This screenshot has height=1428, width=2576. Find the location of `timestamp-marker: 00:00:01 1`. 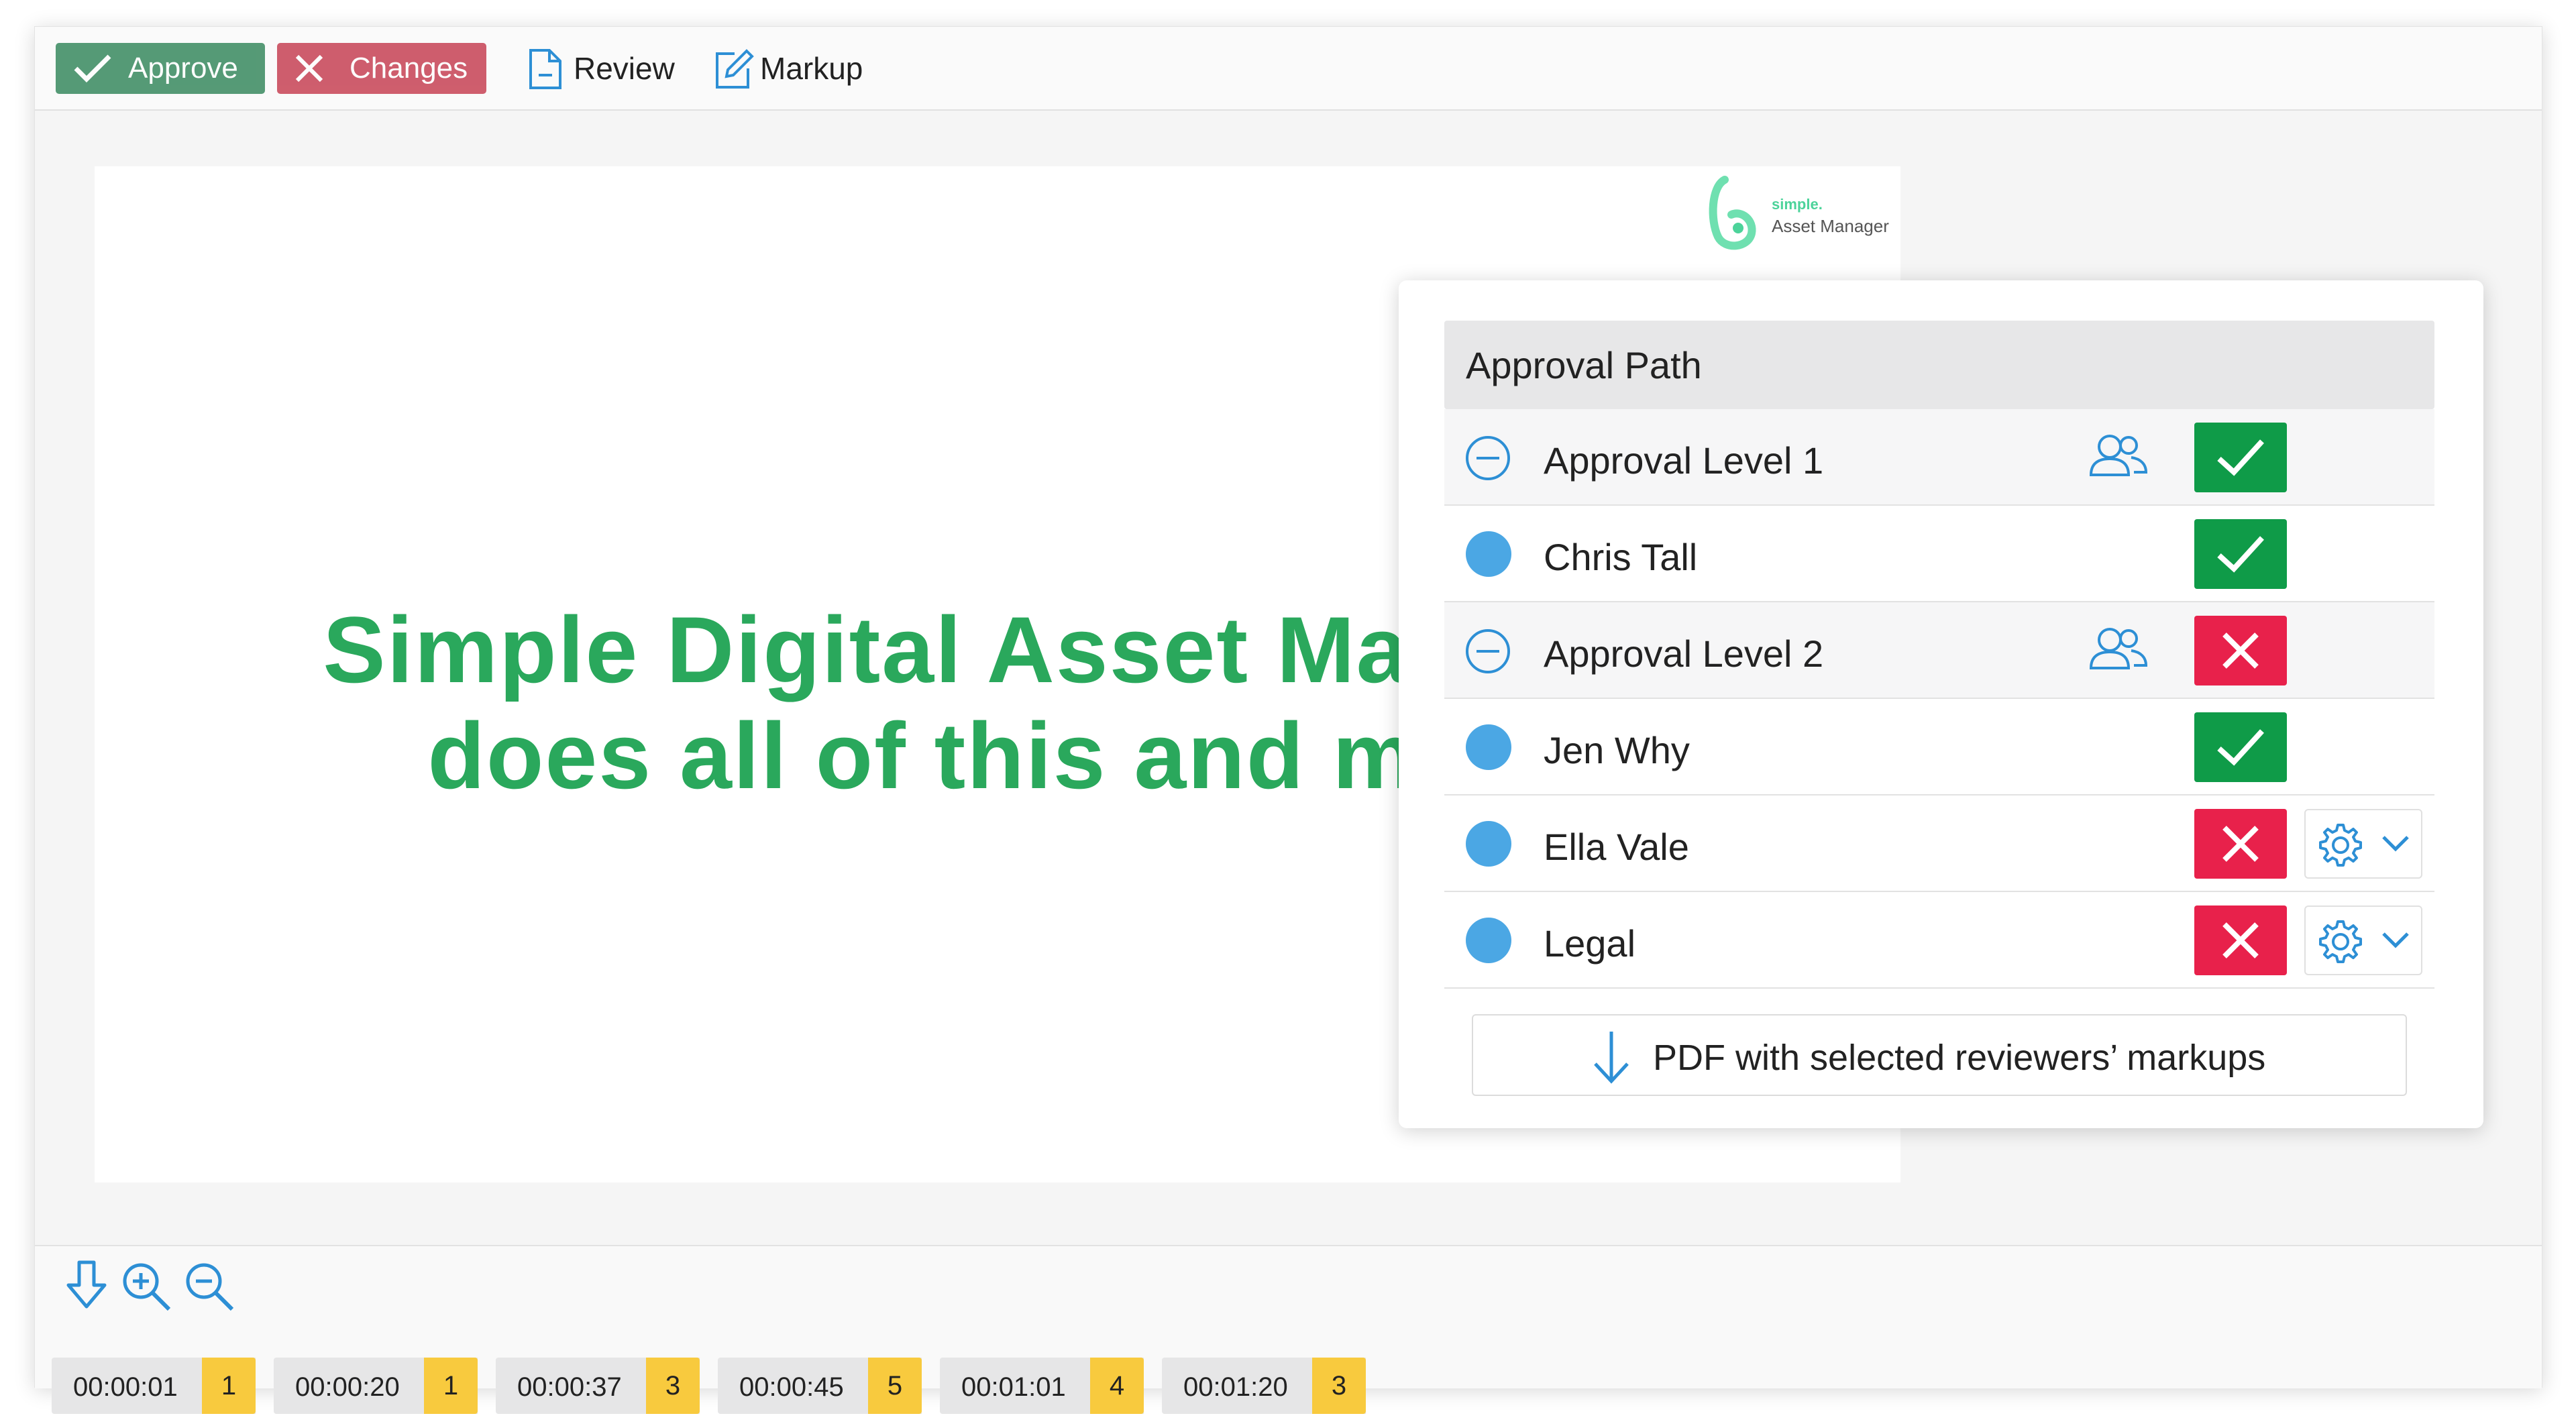

timestamp-marker: 00:00:01 1 is located at coordinates (154, 1386).